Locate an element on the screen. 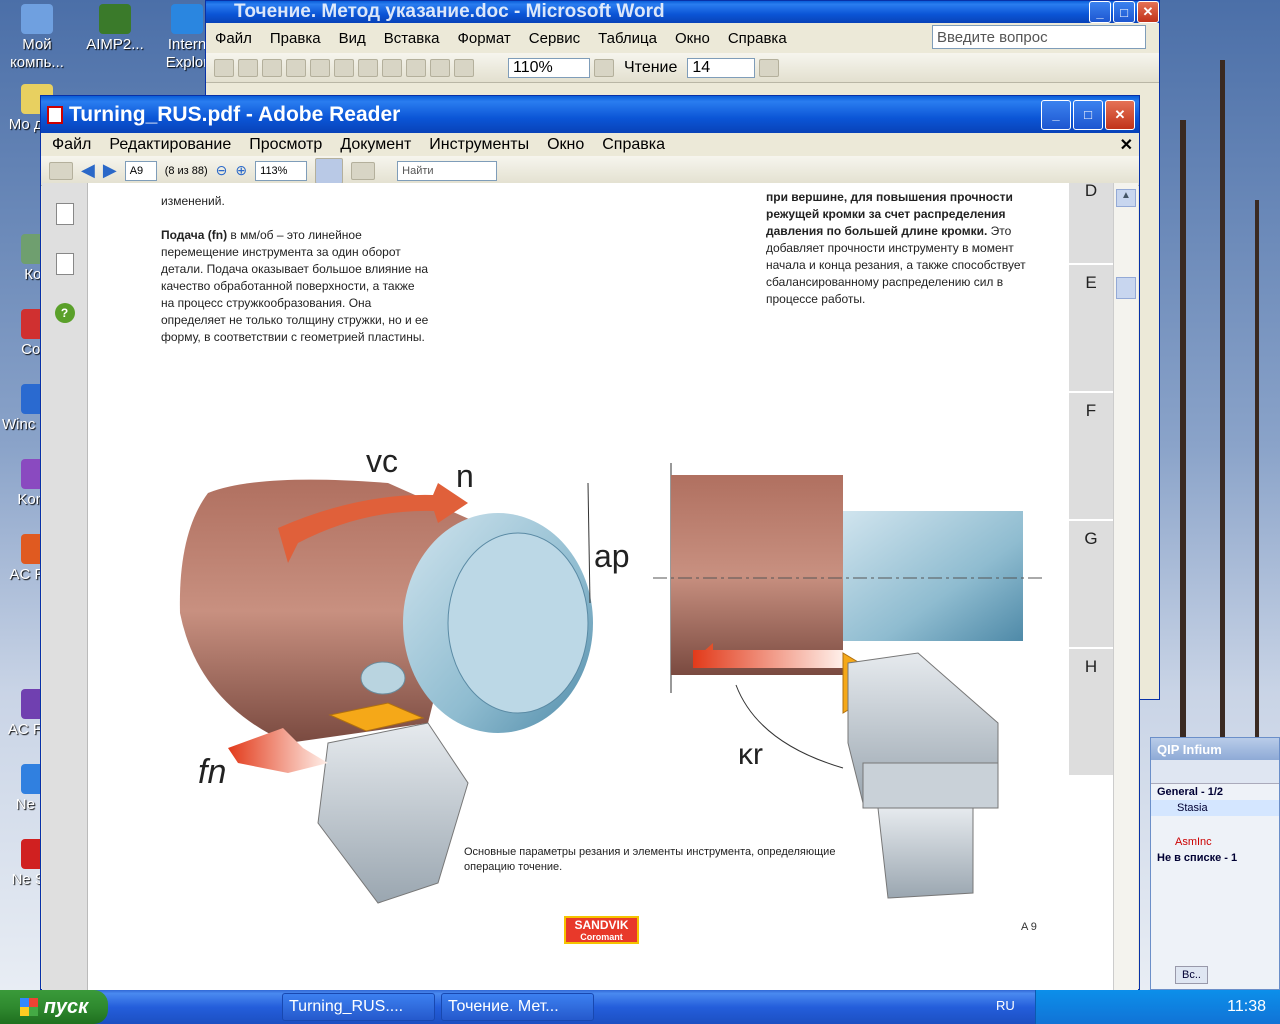 This screenshot has height=1024, width=1280. menu-item: Правка is located at coordinates (295, 38).